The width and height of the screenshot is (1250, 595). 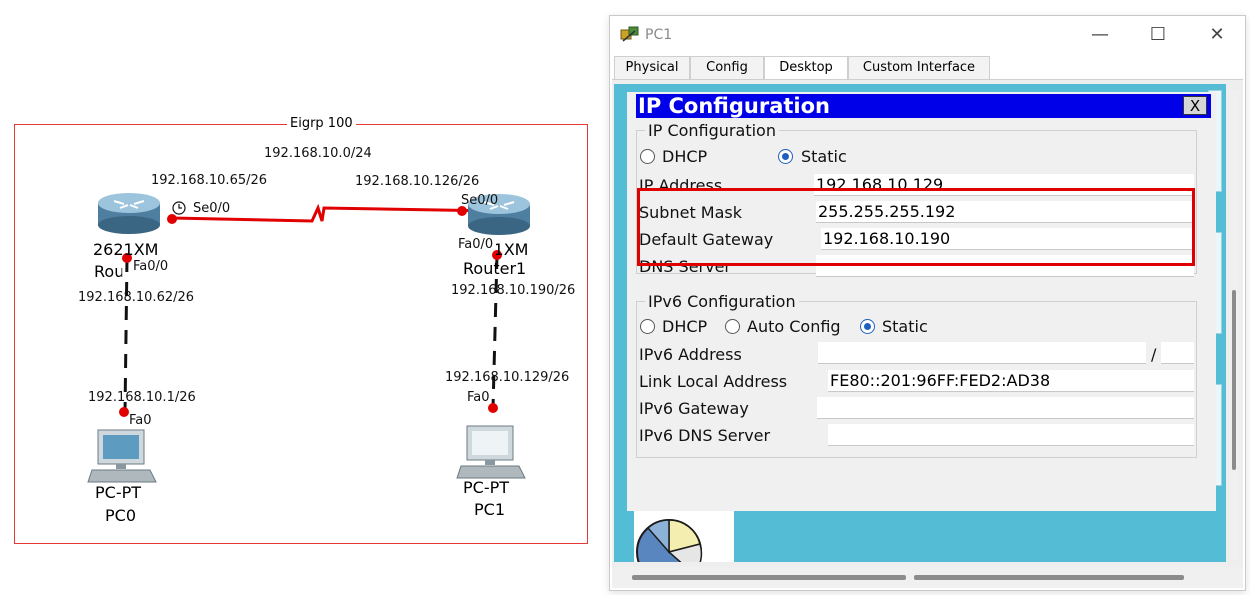 What do you see at coordinates (491, 452) in the screenshot?
I see `pc1-icon` at bounding box center [491, 452].